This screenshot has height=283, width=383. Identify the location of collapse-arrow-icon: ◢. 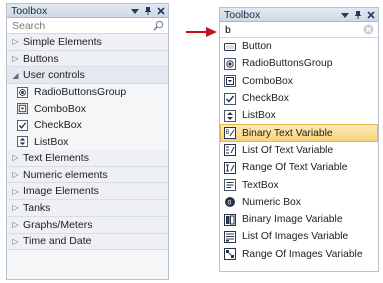
(15, 75).